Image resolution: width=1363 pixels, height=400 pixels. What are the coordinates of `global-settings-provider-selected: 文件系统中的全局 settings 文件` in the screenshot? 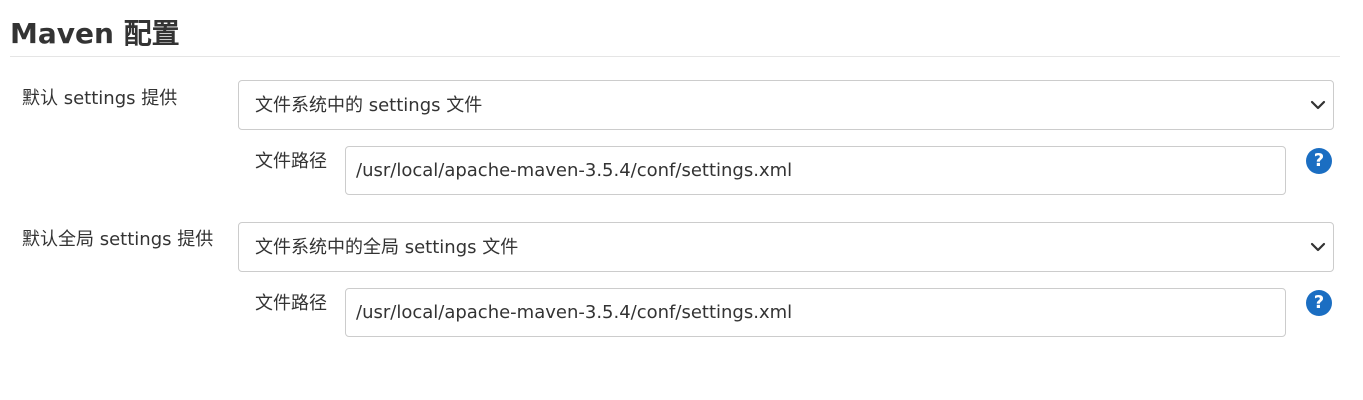 It's located at (387, 247).